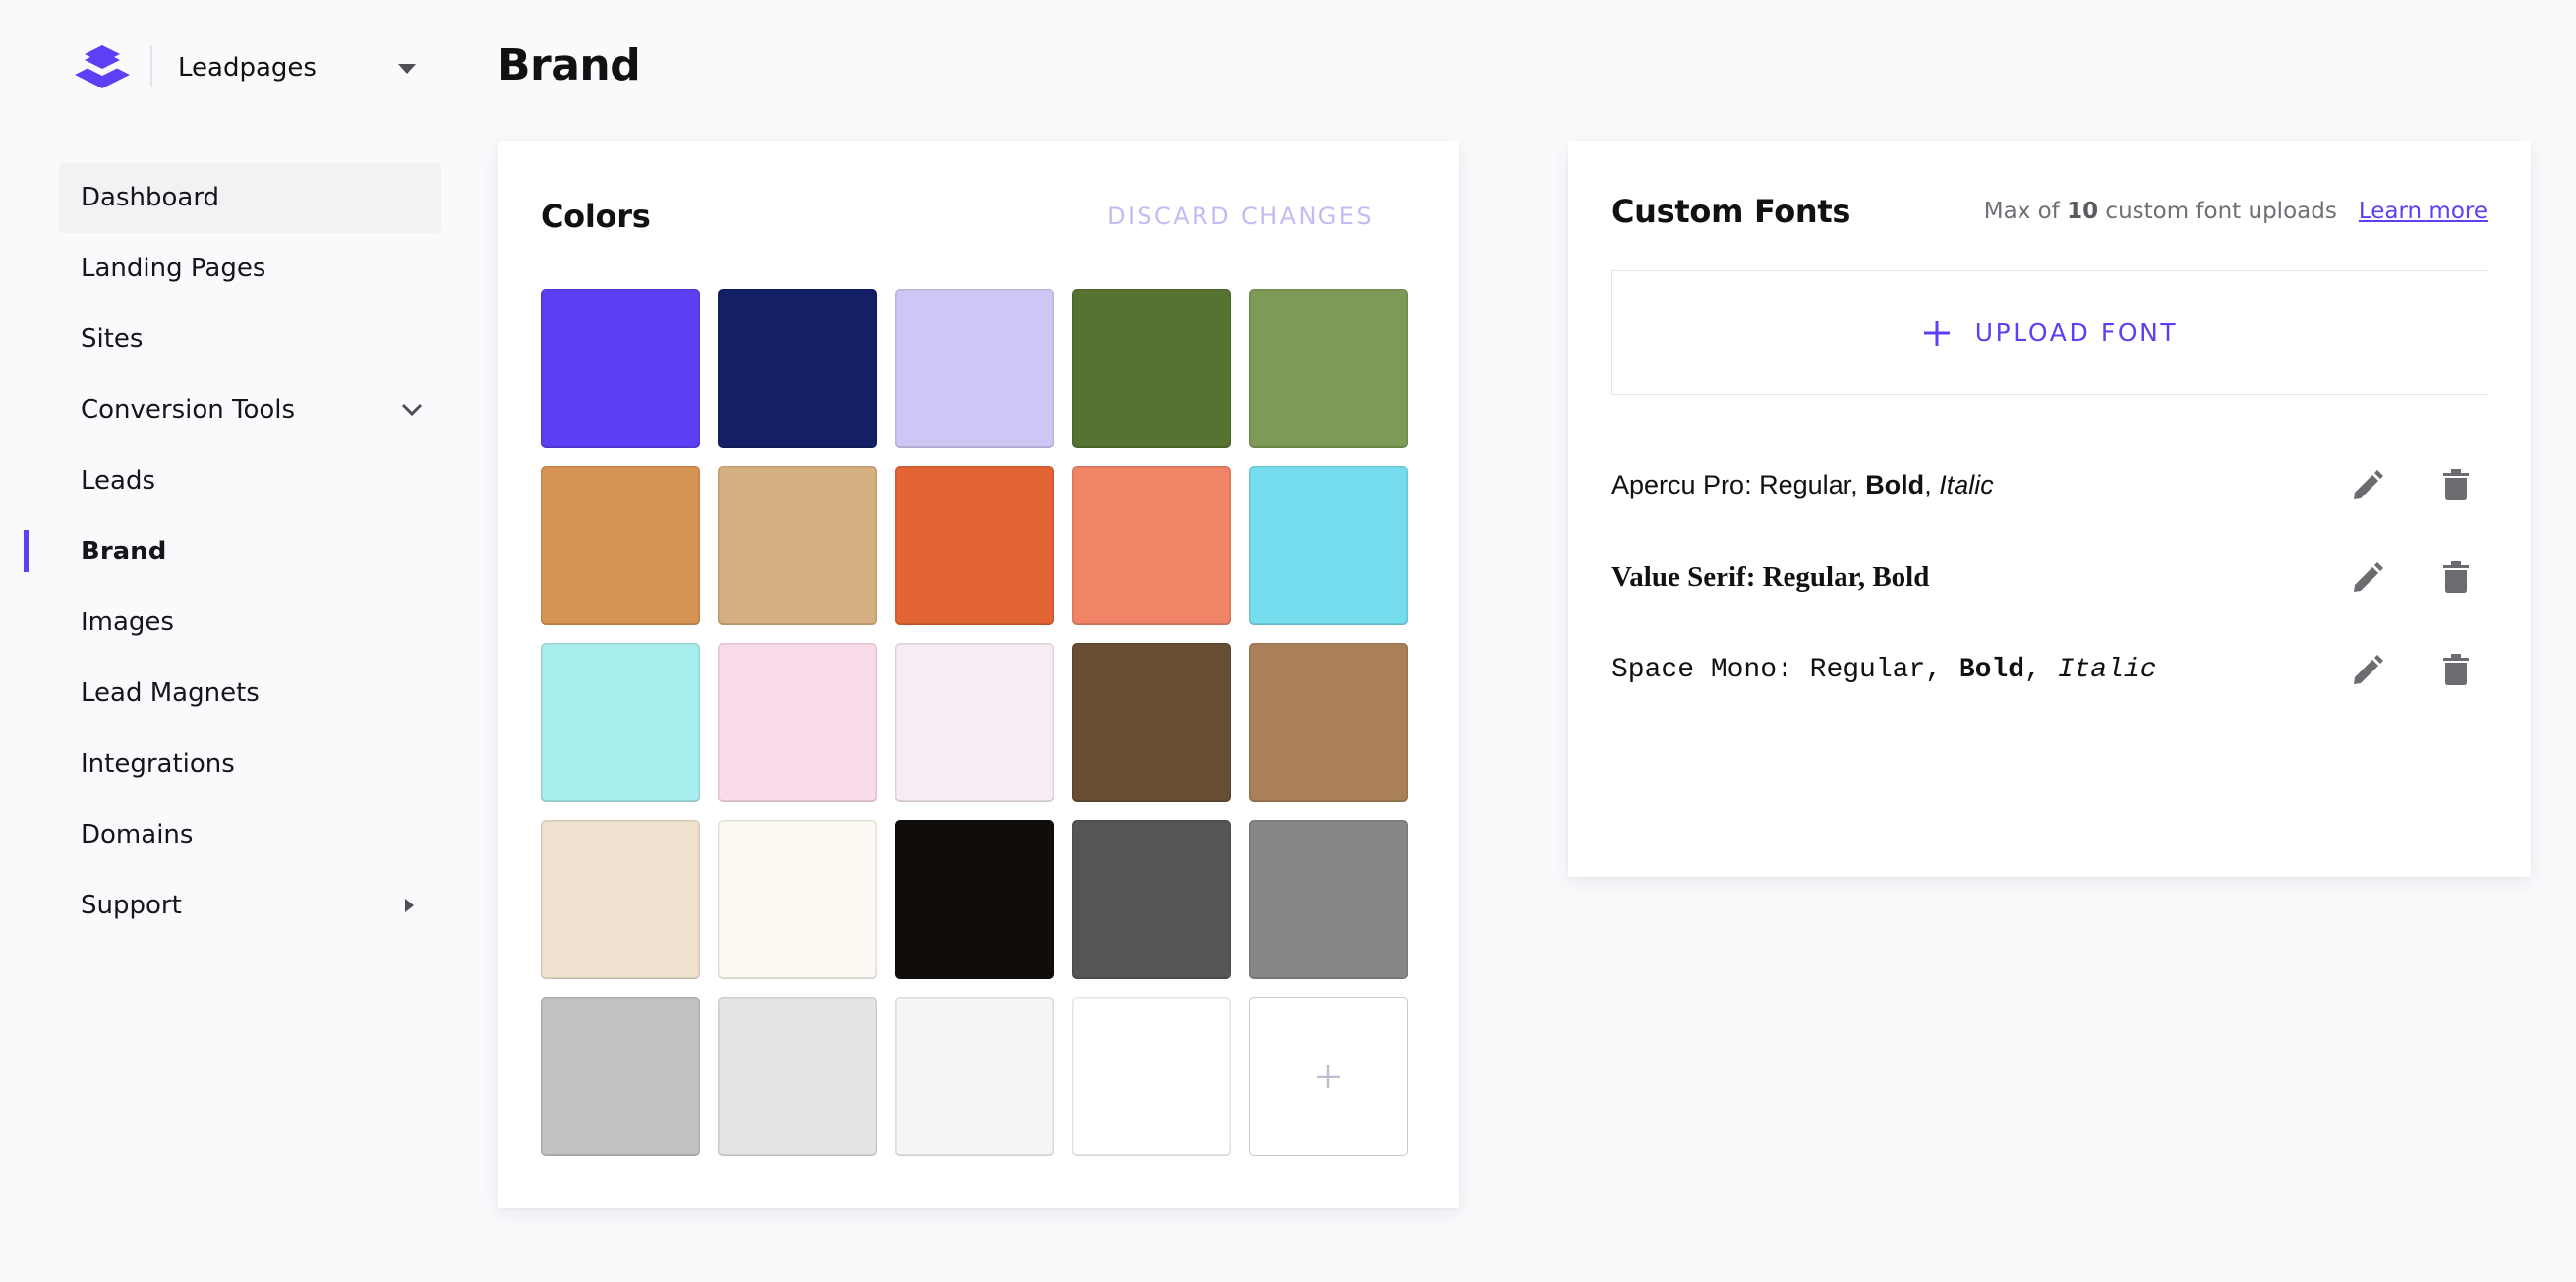 This screenshot has width=2576, height=1282. I want to click on sidebar-item-label: Brand, so click(124, 551).